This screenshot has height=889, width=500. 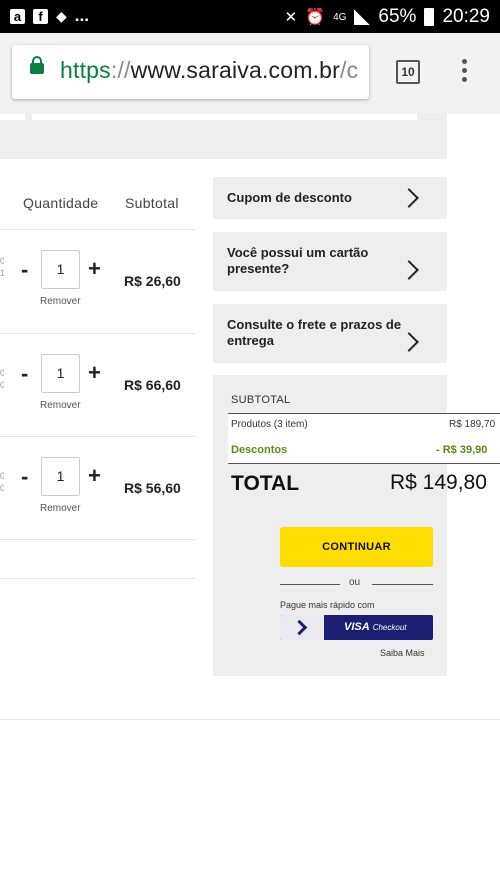 I want to click on or-label: ou, so click(x=355, y=582).